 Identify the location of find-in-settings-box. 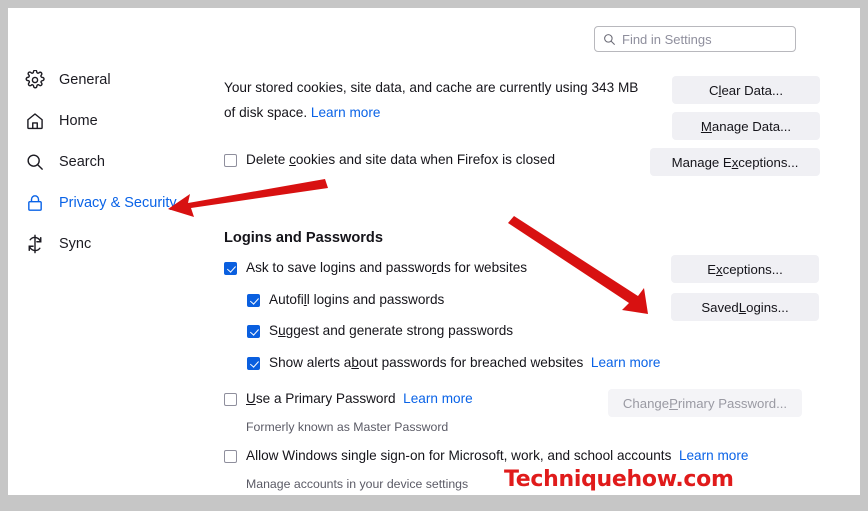
(695, 39).